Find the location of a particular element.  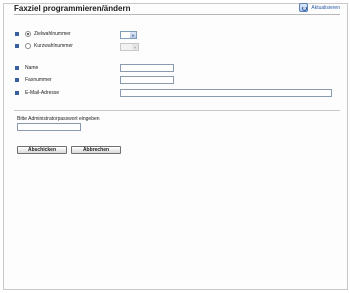

title-divider is located at coordinates (177, 14).